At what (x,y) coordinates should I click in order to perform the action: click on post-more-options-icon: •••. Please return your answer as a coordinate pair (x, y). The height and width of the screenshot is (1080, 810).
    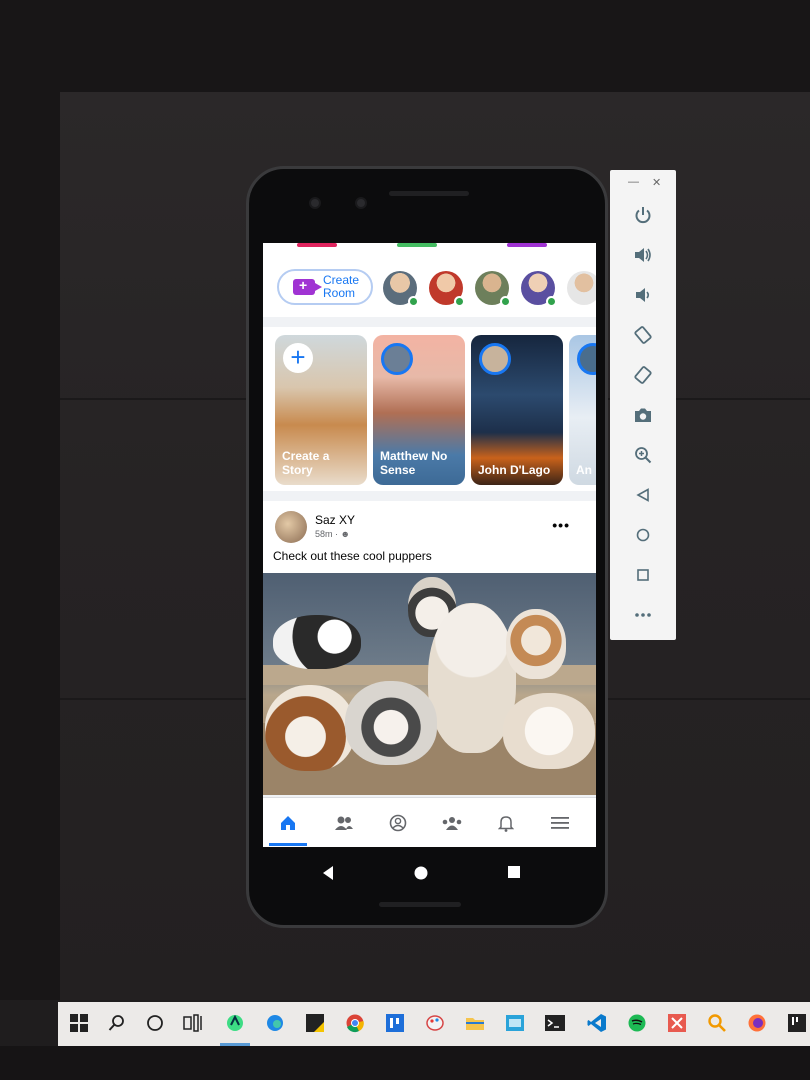
    Looking at the image, I should click on (561, 525).